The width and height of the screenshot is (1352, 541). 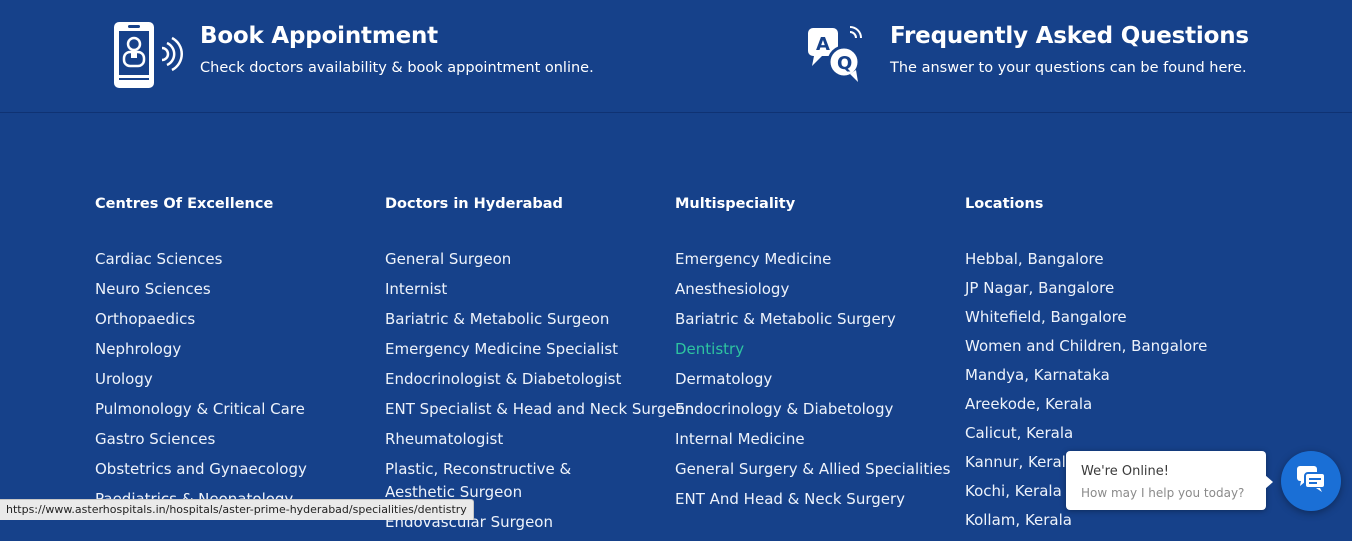 What do you see at coordinates (817, 469) in the screenshot?
I see `footer-link: General Surgery & Allied Specialities` at bounding box center [817, 469].